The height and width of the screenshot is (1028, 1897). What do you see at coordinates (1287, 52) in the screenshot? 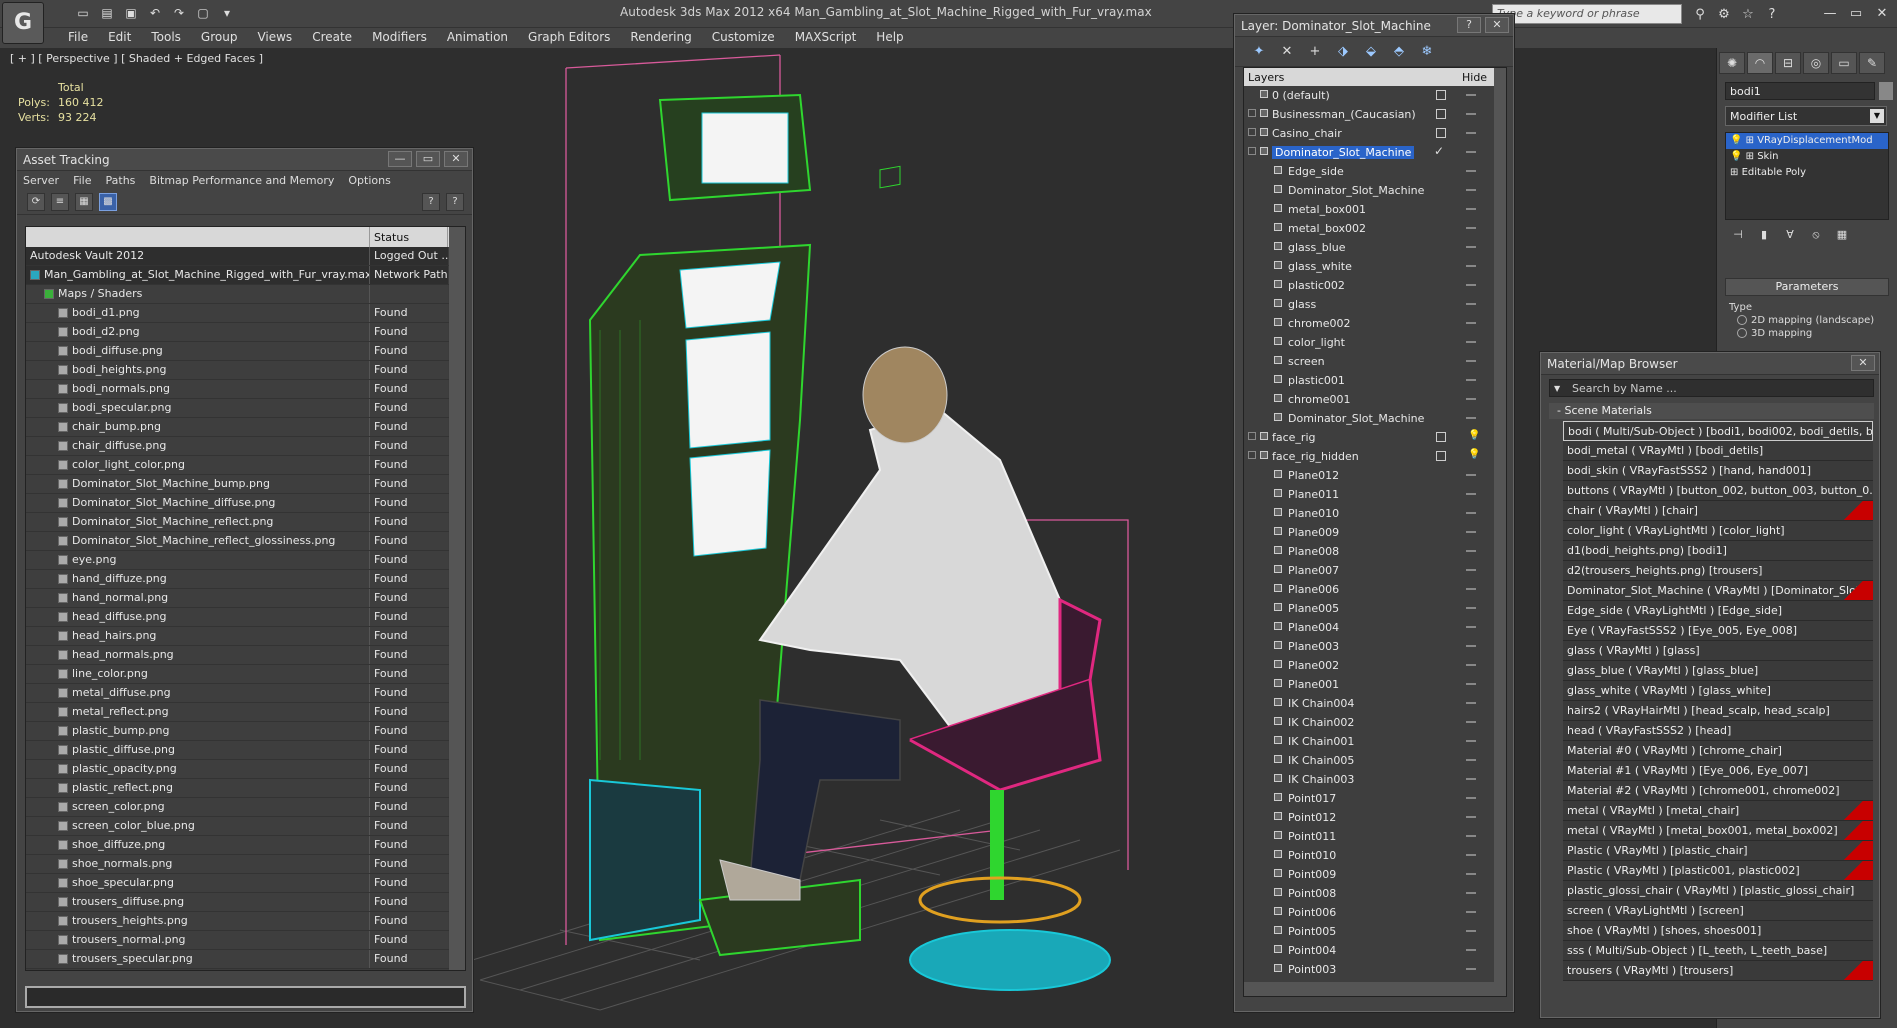
I see `delete-layer-icon: ✕` at bounding box center [1287, 52].